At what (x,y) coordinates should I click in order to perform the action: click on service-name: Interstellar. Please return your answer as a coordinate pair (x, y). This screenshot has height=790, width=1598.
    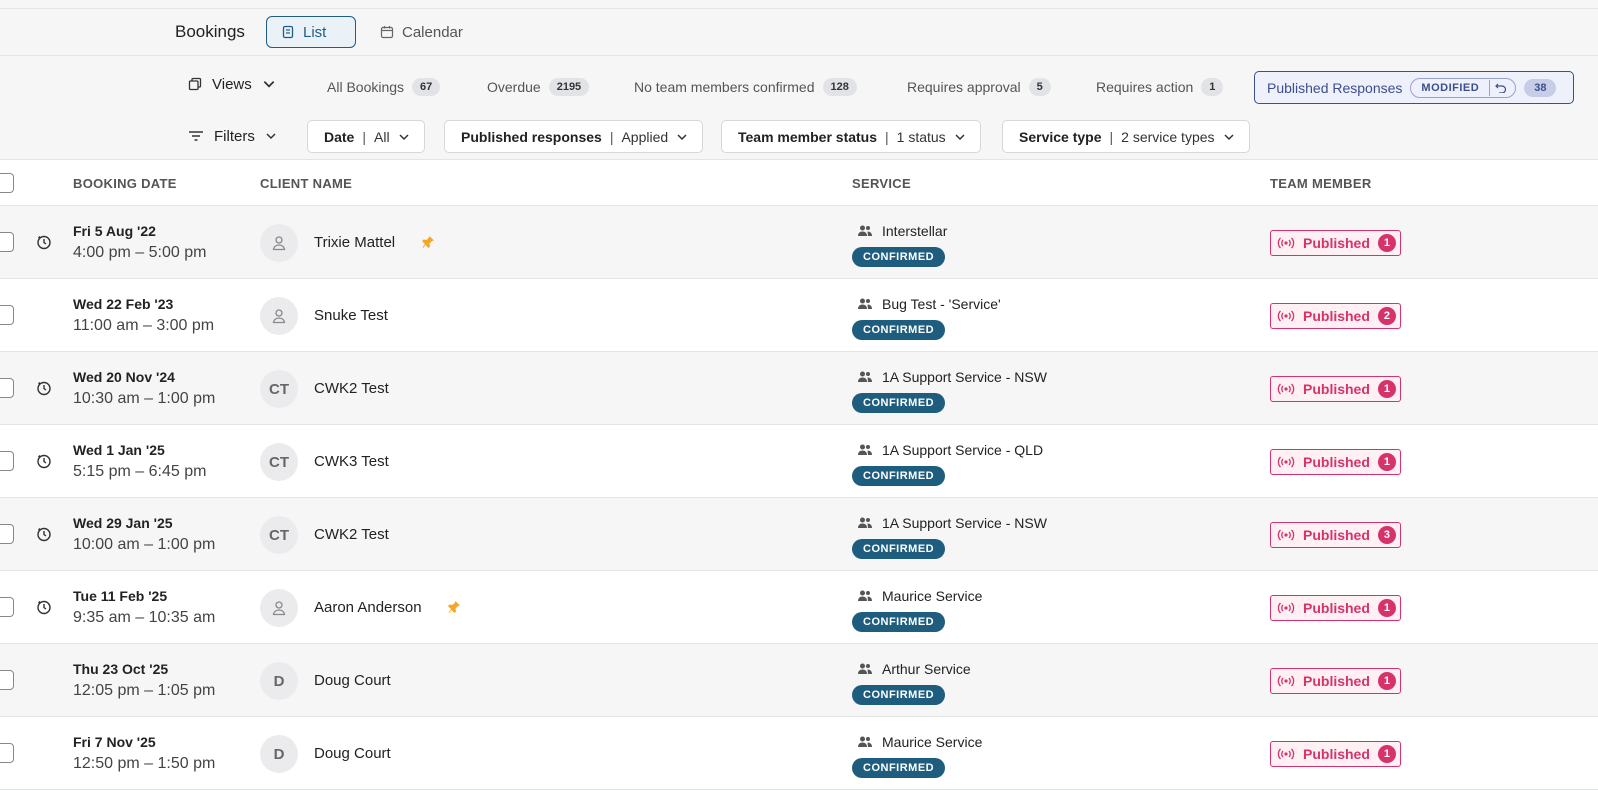
    Looking at the image, I should click on (914, 231).